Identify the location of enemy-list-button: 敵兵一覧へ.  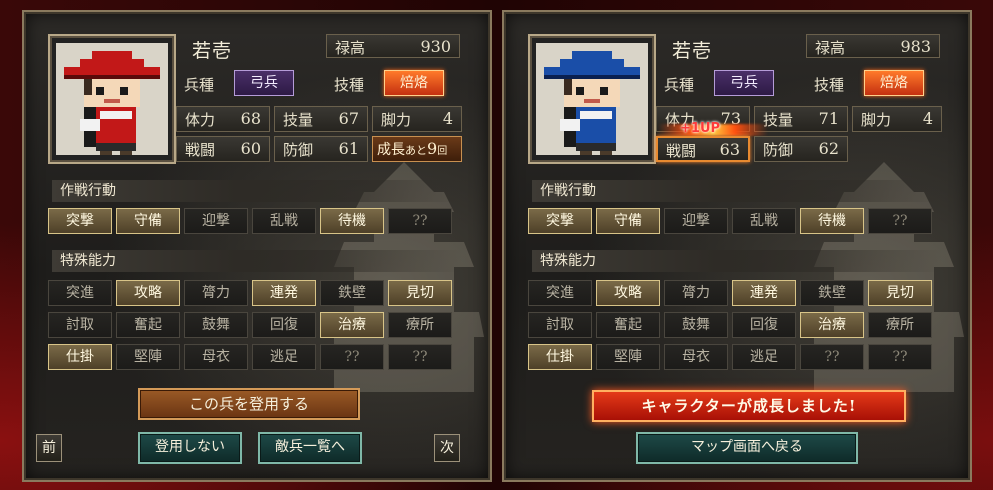
(310, 448).